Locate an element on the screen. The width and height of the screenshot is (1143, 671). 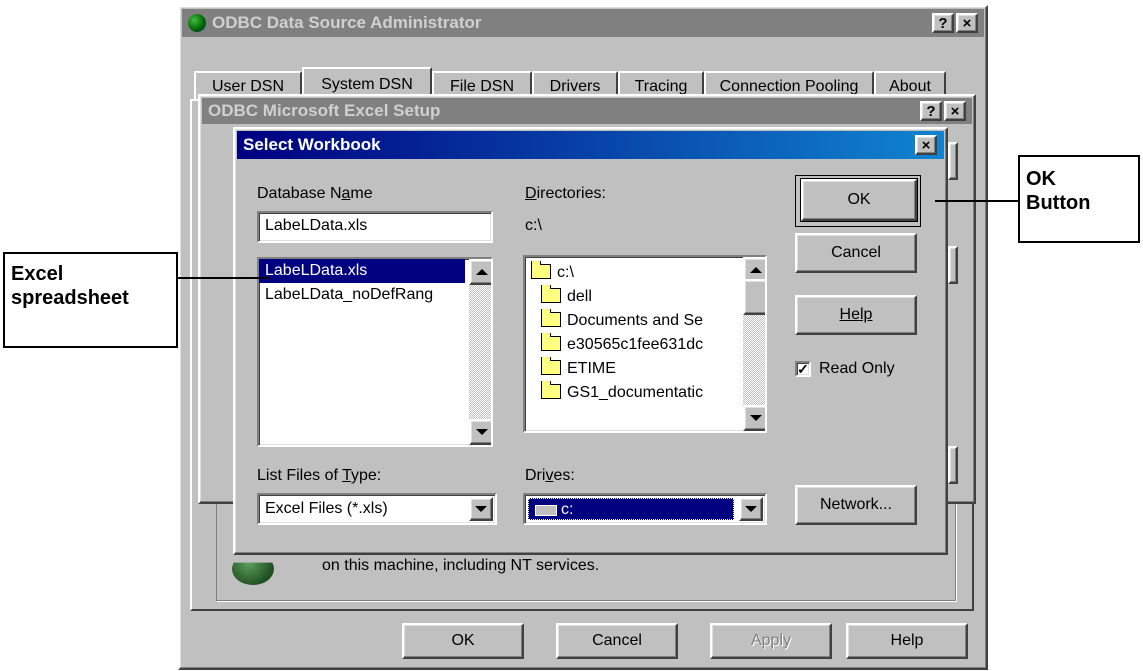
select-workbook-ok-button: OK is located at coordinates (859, 200).